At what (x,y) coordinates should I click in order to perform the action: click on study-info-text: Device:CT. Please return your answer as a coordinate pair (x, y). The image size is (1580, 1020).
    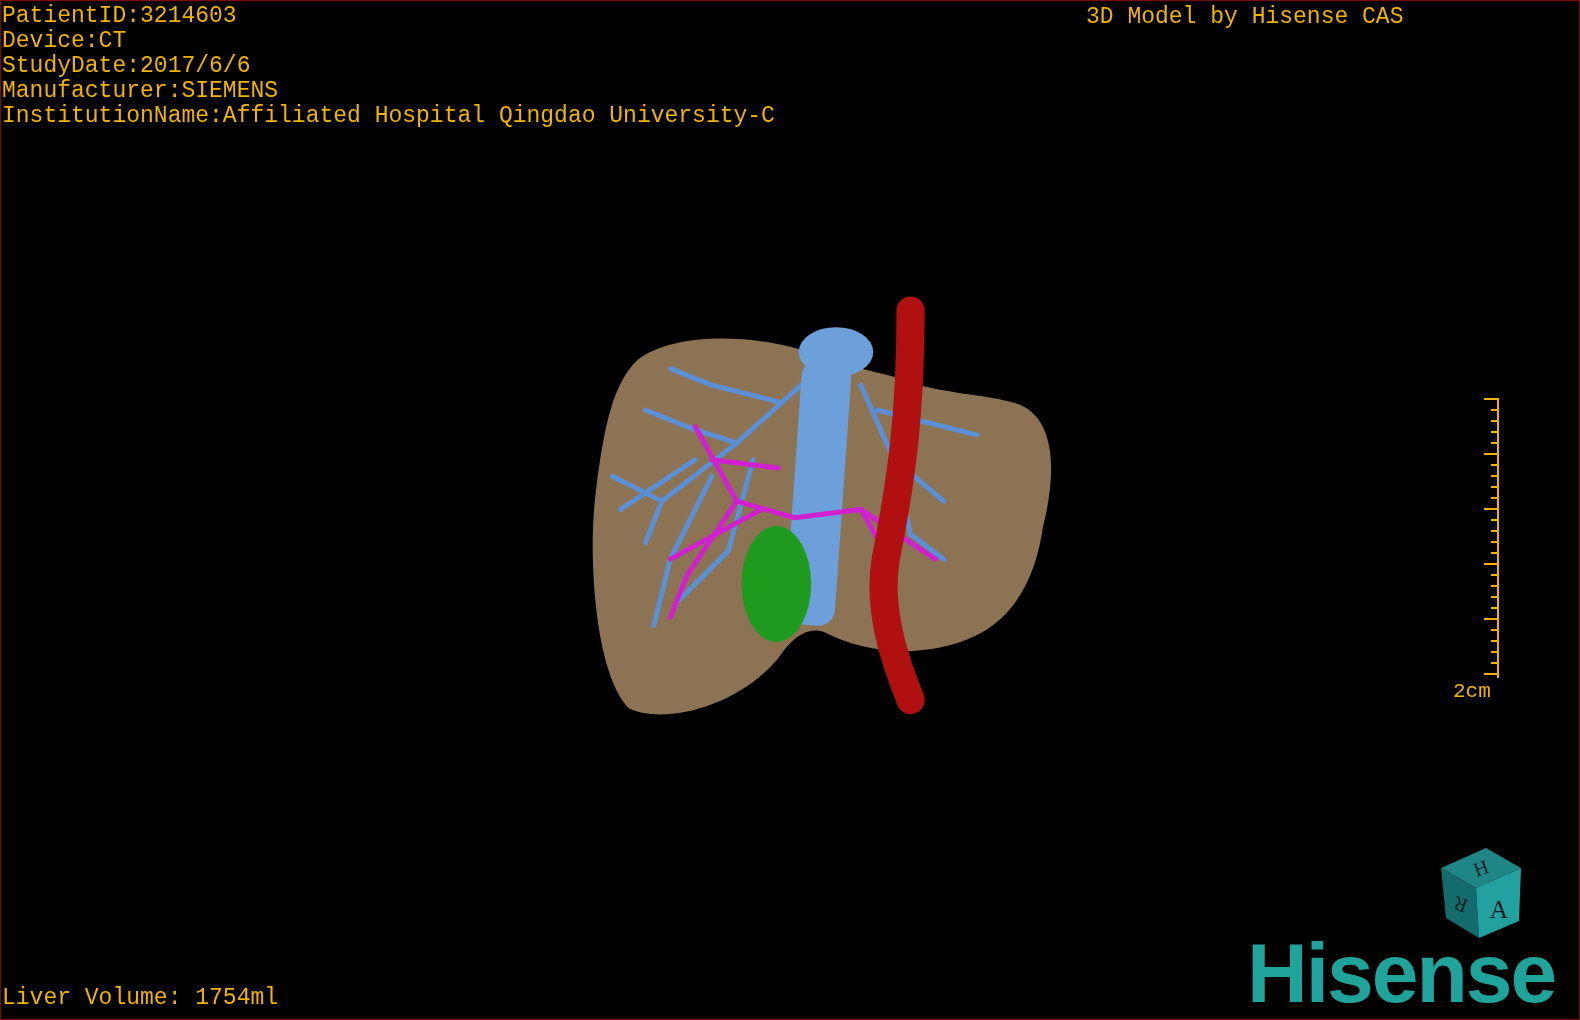
    Looking at the image, I should click on (65, 41).